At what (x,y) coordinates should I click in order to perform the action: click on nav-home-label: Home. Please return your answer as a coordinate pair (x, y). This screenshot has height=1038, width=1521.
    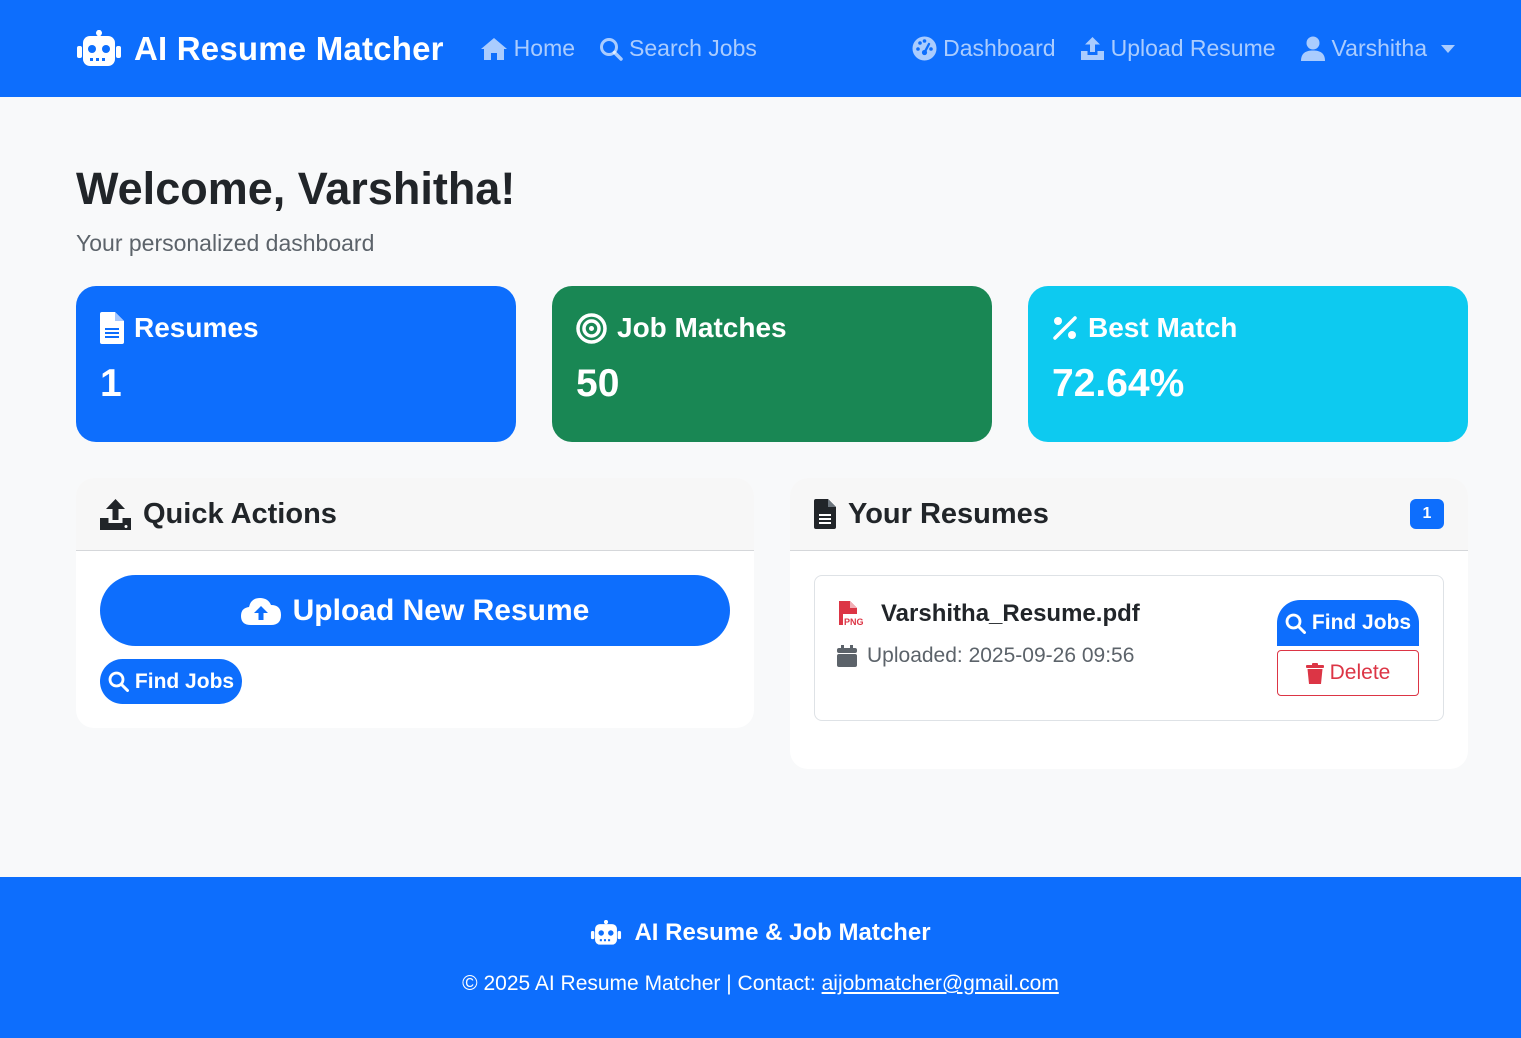
    Looking at the image, I should click on (544, 48).